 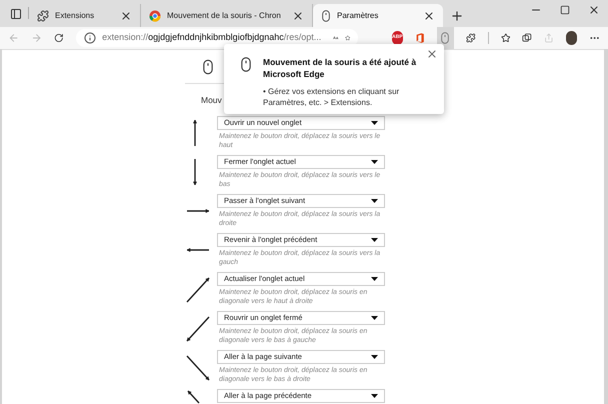 What do you see at coordinates (224, 16) in the screenshot?
I see `tab-title: Mouvement de la souris - Chron` at bounding box center [224, 16].